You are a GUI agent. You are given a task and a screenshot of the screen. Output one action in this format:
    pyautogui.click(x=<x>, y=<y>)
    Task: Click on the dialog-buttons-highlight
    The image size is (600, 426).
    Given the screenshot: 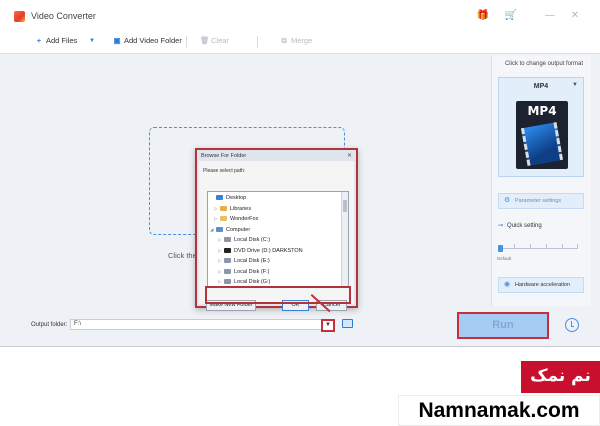 What is the action you would take?
    pyautogui.click(x=278, y=295)
    